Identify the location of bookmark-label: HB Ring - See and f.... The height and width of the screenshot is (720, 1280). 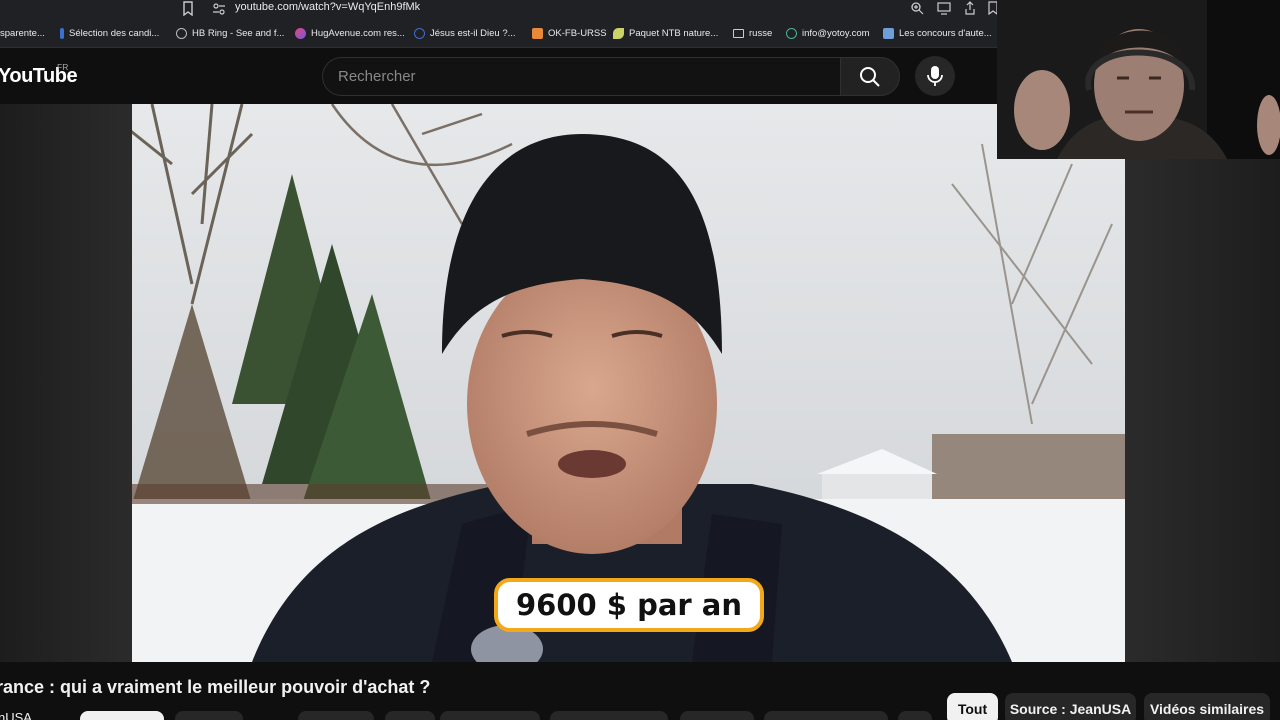
(238, 33).